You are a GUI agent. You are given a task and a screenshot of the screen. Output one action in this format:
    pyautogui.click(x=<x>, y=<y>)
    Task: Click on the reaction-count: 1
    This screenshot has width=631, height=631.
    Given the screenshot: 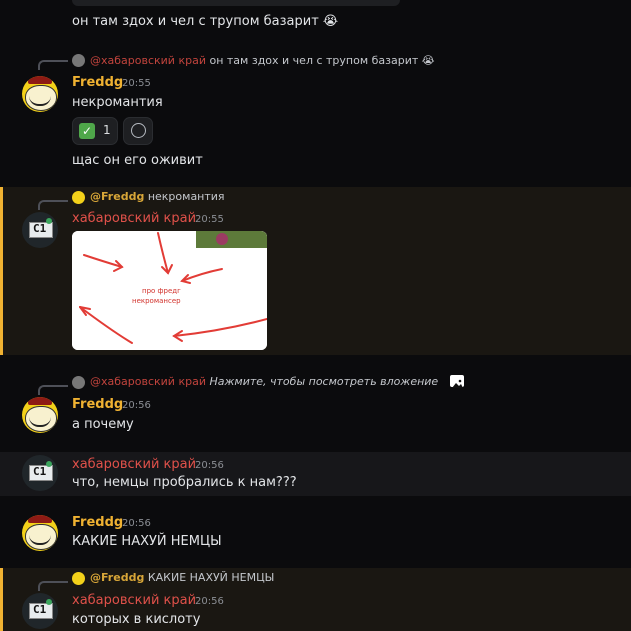 What is the action you would take?
    pyautogui.click(x=107, y=130)
    